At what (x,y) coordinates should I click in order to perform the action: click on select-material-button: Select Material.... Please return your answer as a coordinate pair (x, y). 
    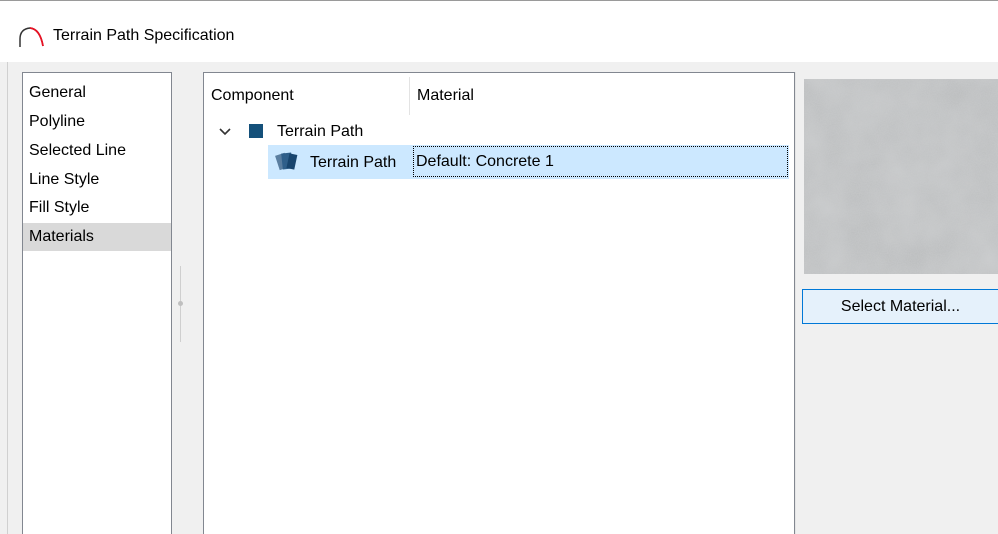
    Looking at the image, I should click on (900, 306).